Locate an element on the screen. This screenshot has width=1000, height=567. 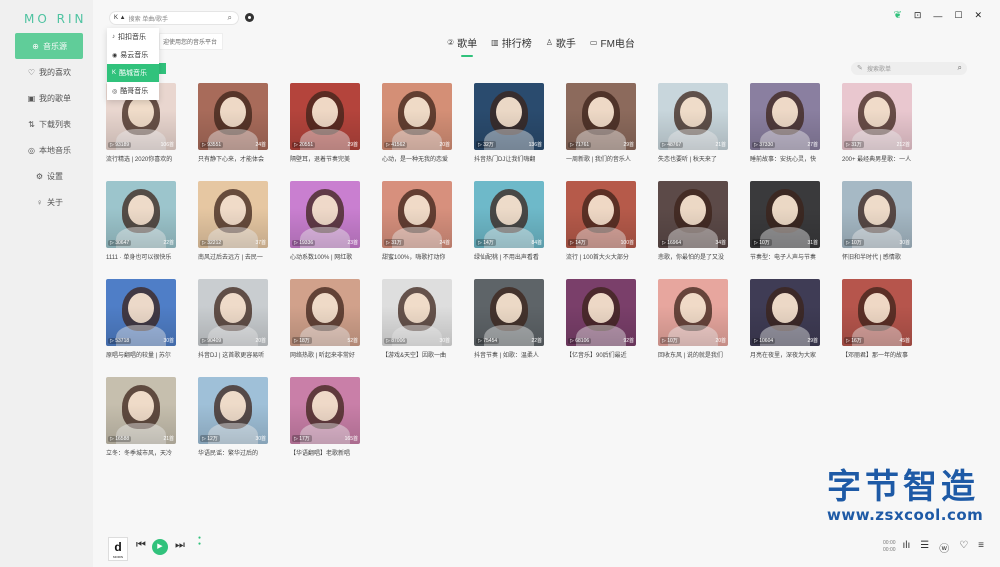
playlist-cover: ▷ 30647 22首 is located at coordinates (141, 214).